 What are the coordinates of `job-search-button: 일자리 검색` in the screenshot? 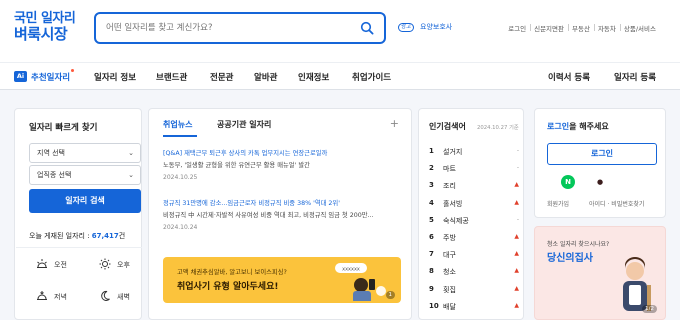 It's located at (85, 201).